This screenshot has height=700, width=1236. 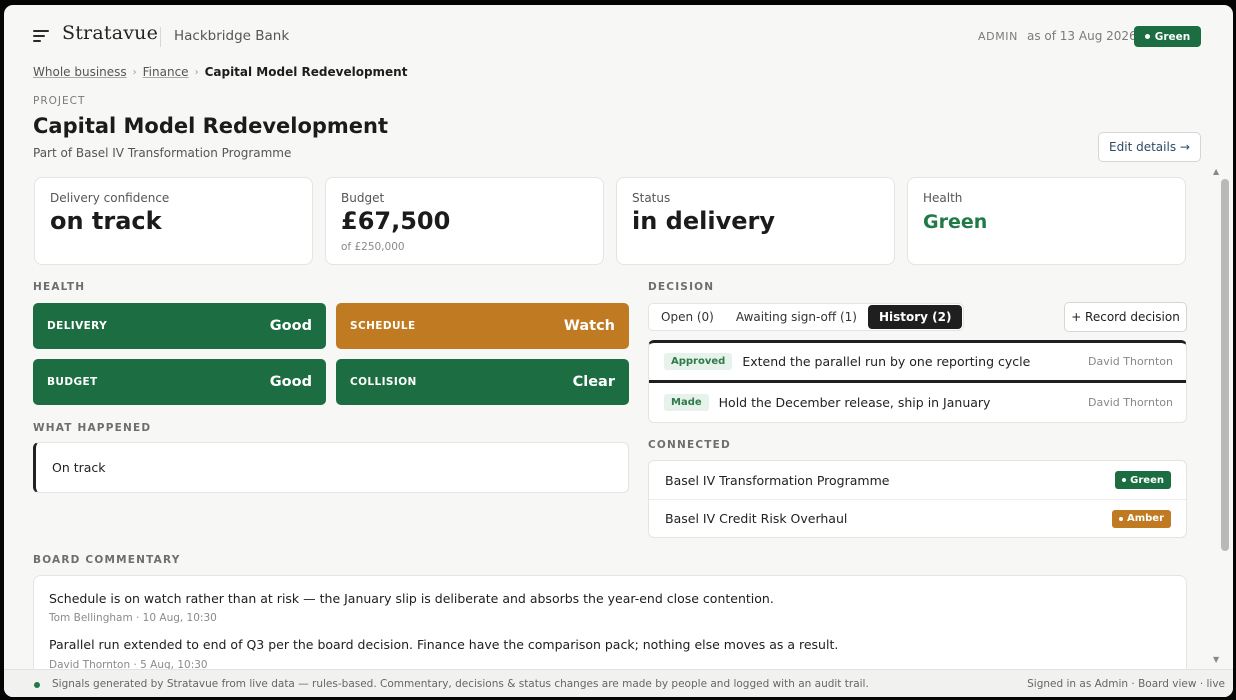 What do you see at coordinates (917, 518) in the screenshot?
I see `connected-item: Basel IV Credit Risk Overhaul Amber` at bounding box center [917, 518].